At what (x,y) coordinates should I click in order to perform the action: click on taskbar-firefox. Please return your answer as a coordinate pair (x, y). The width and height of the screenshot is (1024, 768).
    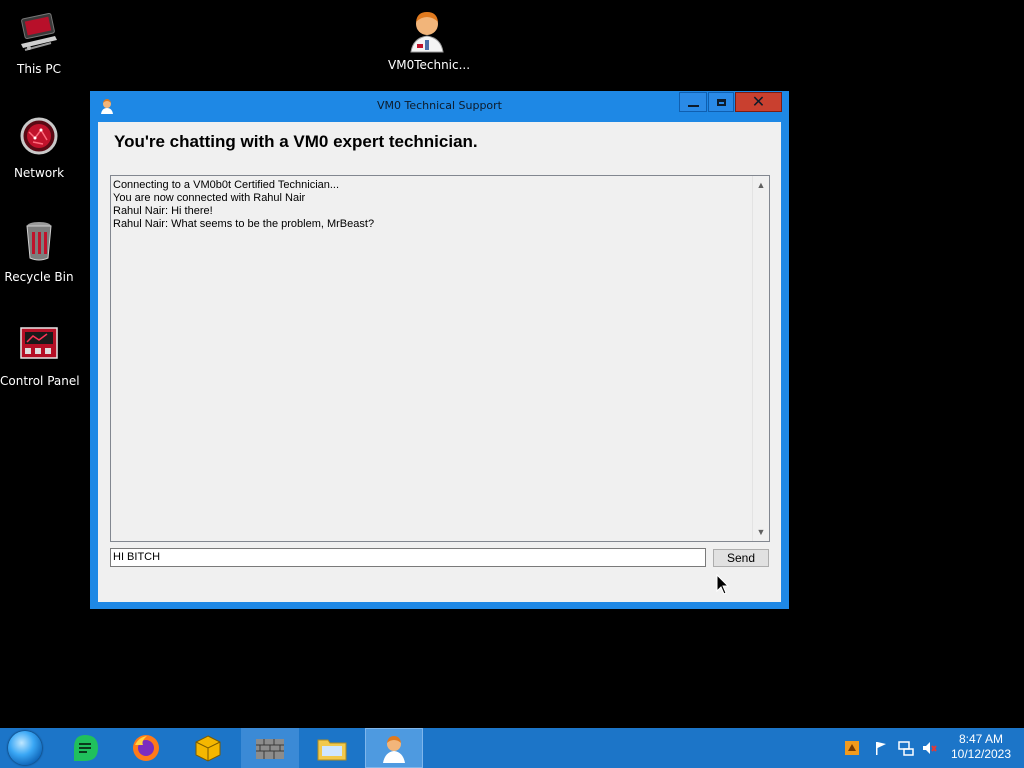
    Looking at the image, I should click on (146, 748).